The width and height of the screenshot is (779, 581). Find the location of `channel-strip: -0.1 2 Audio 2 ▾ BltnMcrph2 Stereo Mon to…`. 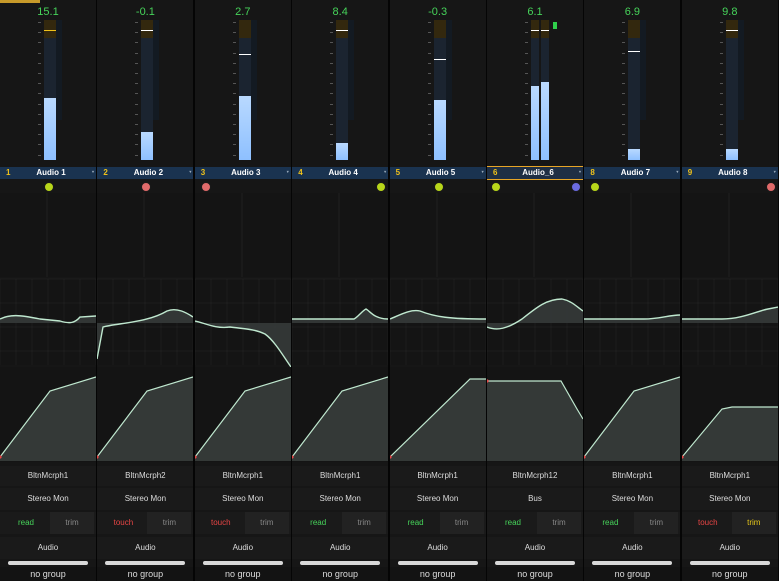

channel-strip: -0.1 2 Audio 2 ▾ BltnMcrph2 Stereo Mon to… is located at coordinates (146, 290).